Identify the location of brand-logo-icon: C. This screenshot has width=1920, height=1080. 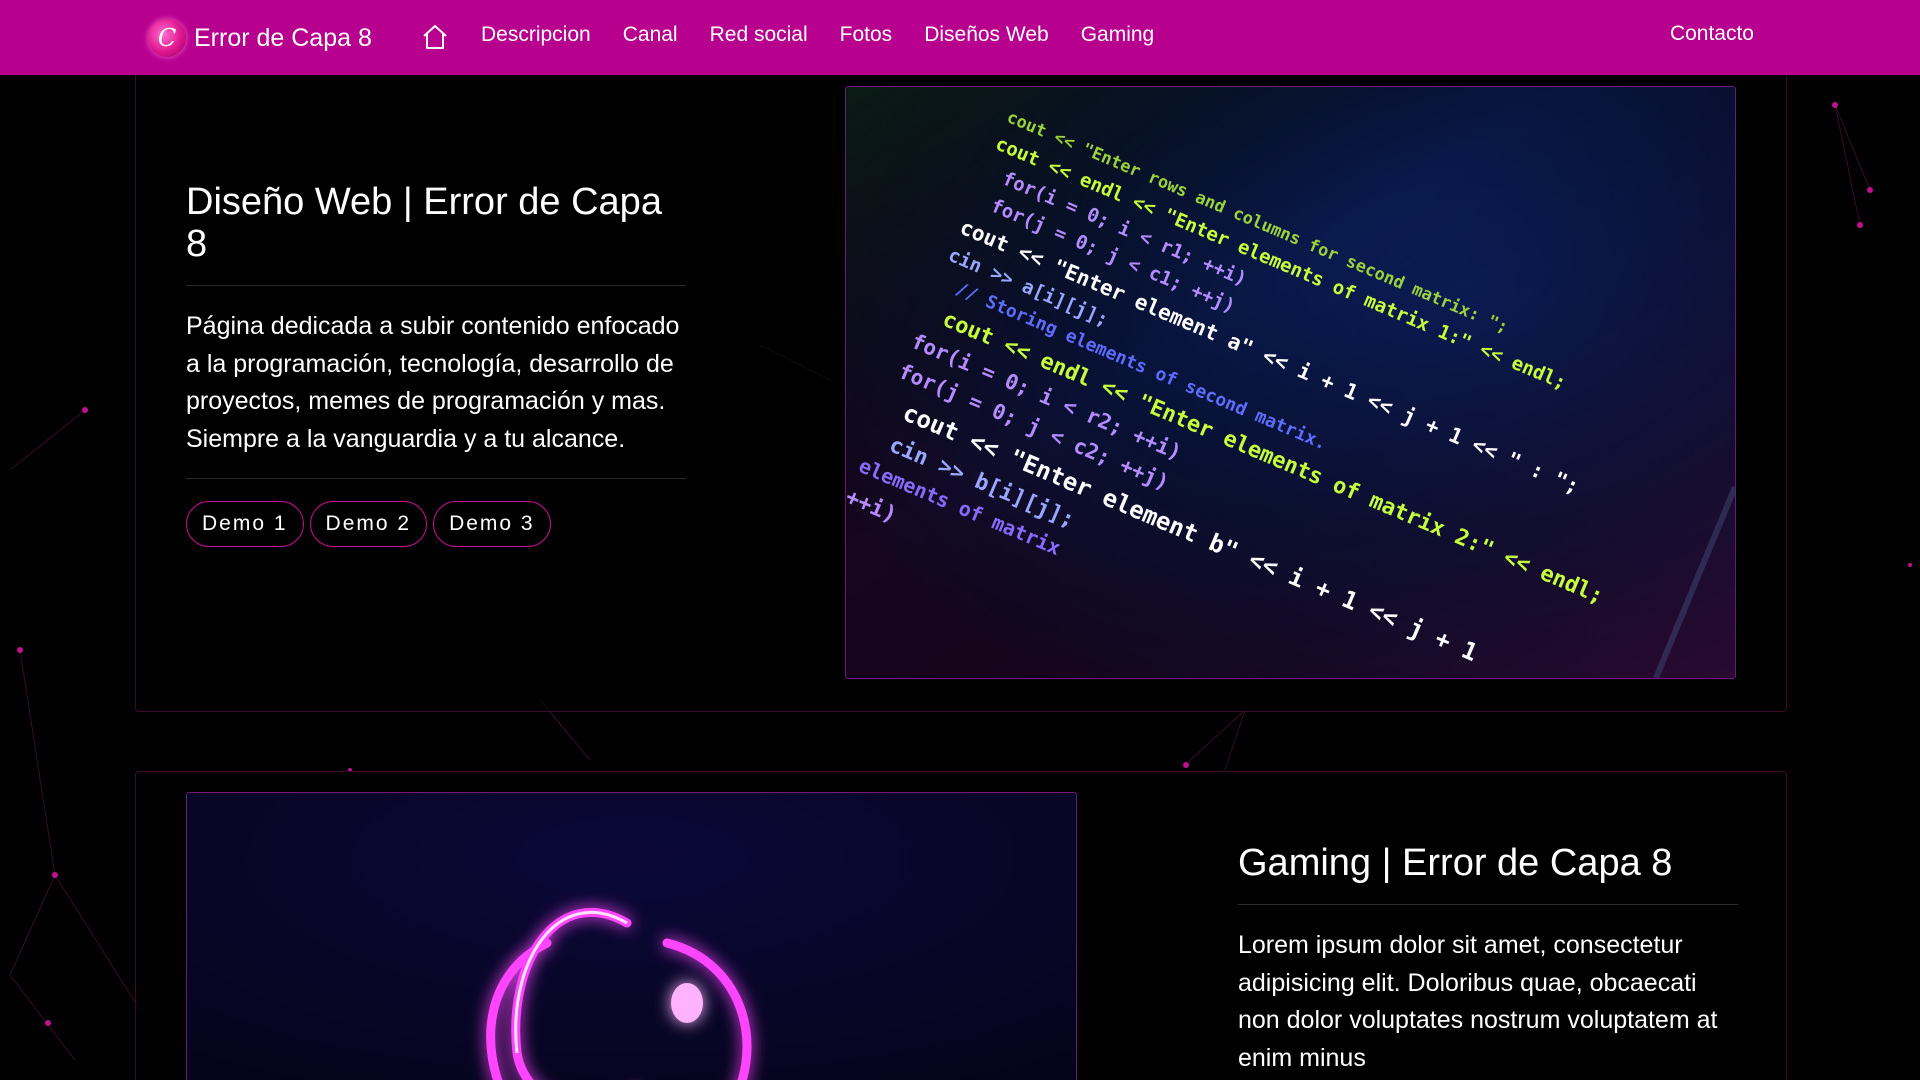
(167, 38).